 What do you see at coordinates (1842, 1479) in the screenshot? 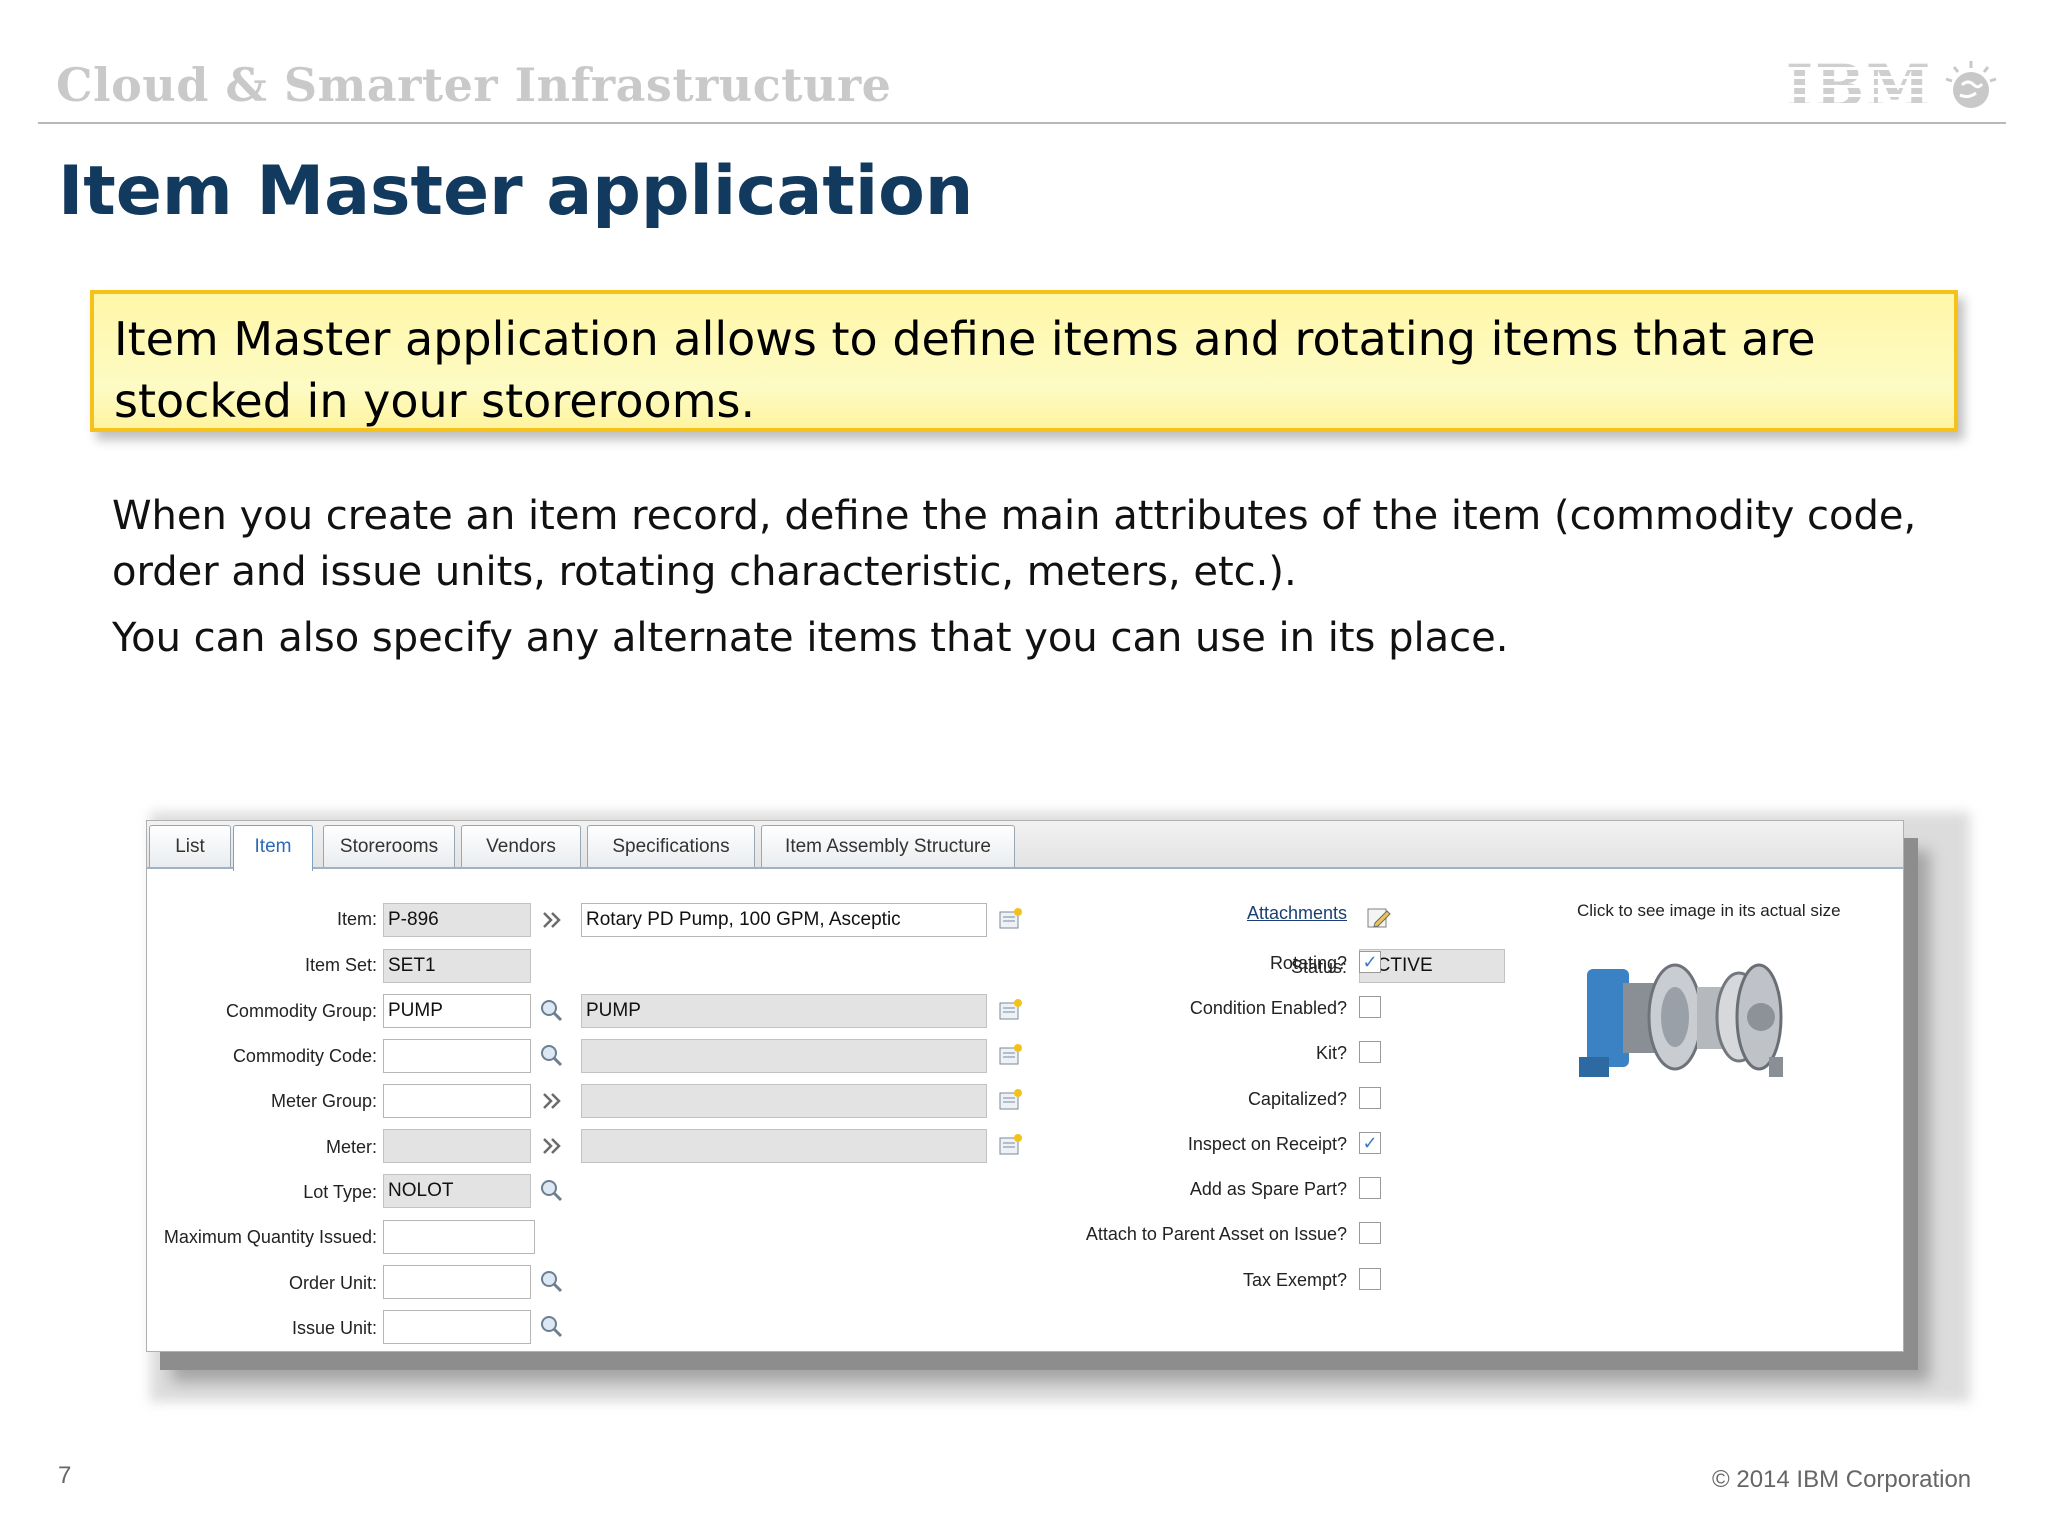
I see `copyright: © 2014 IBM Corporation` at bounding box center [1842, 1479].